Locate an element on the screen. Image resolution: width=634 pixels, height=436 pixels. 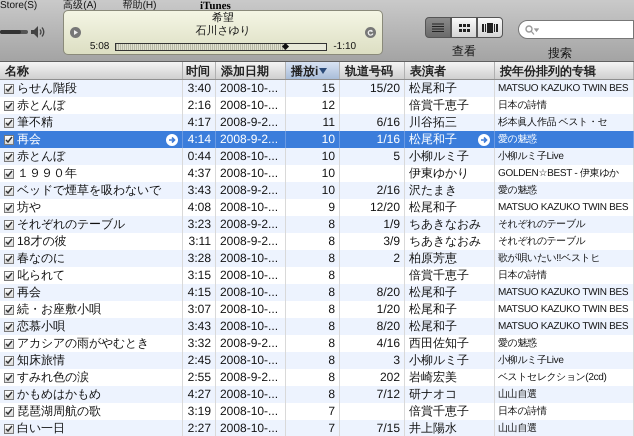
track-row: 春なのに 3:28 2008-10-... 8 2 柏原芳恵 歌が唄いたい!!ベストヒ is located at coordinates (317, 258).